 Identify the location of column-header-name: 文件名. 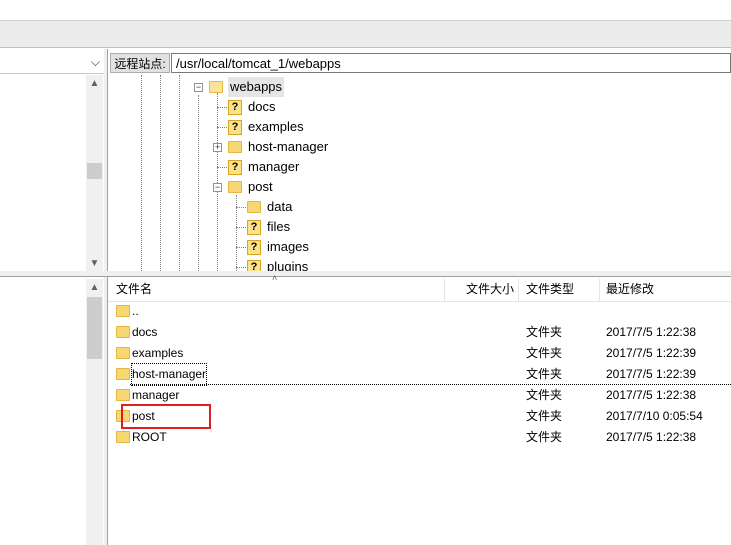
(134, 289).